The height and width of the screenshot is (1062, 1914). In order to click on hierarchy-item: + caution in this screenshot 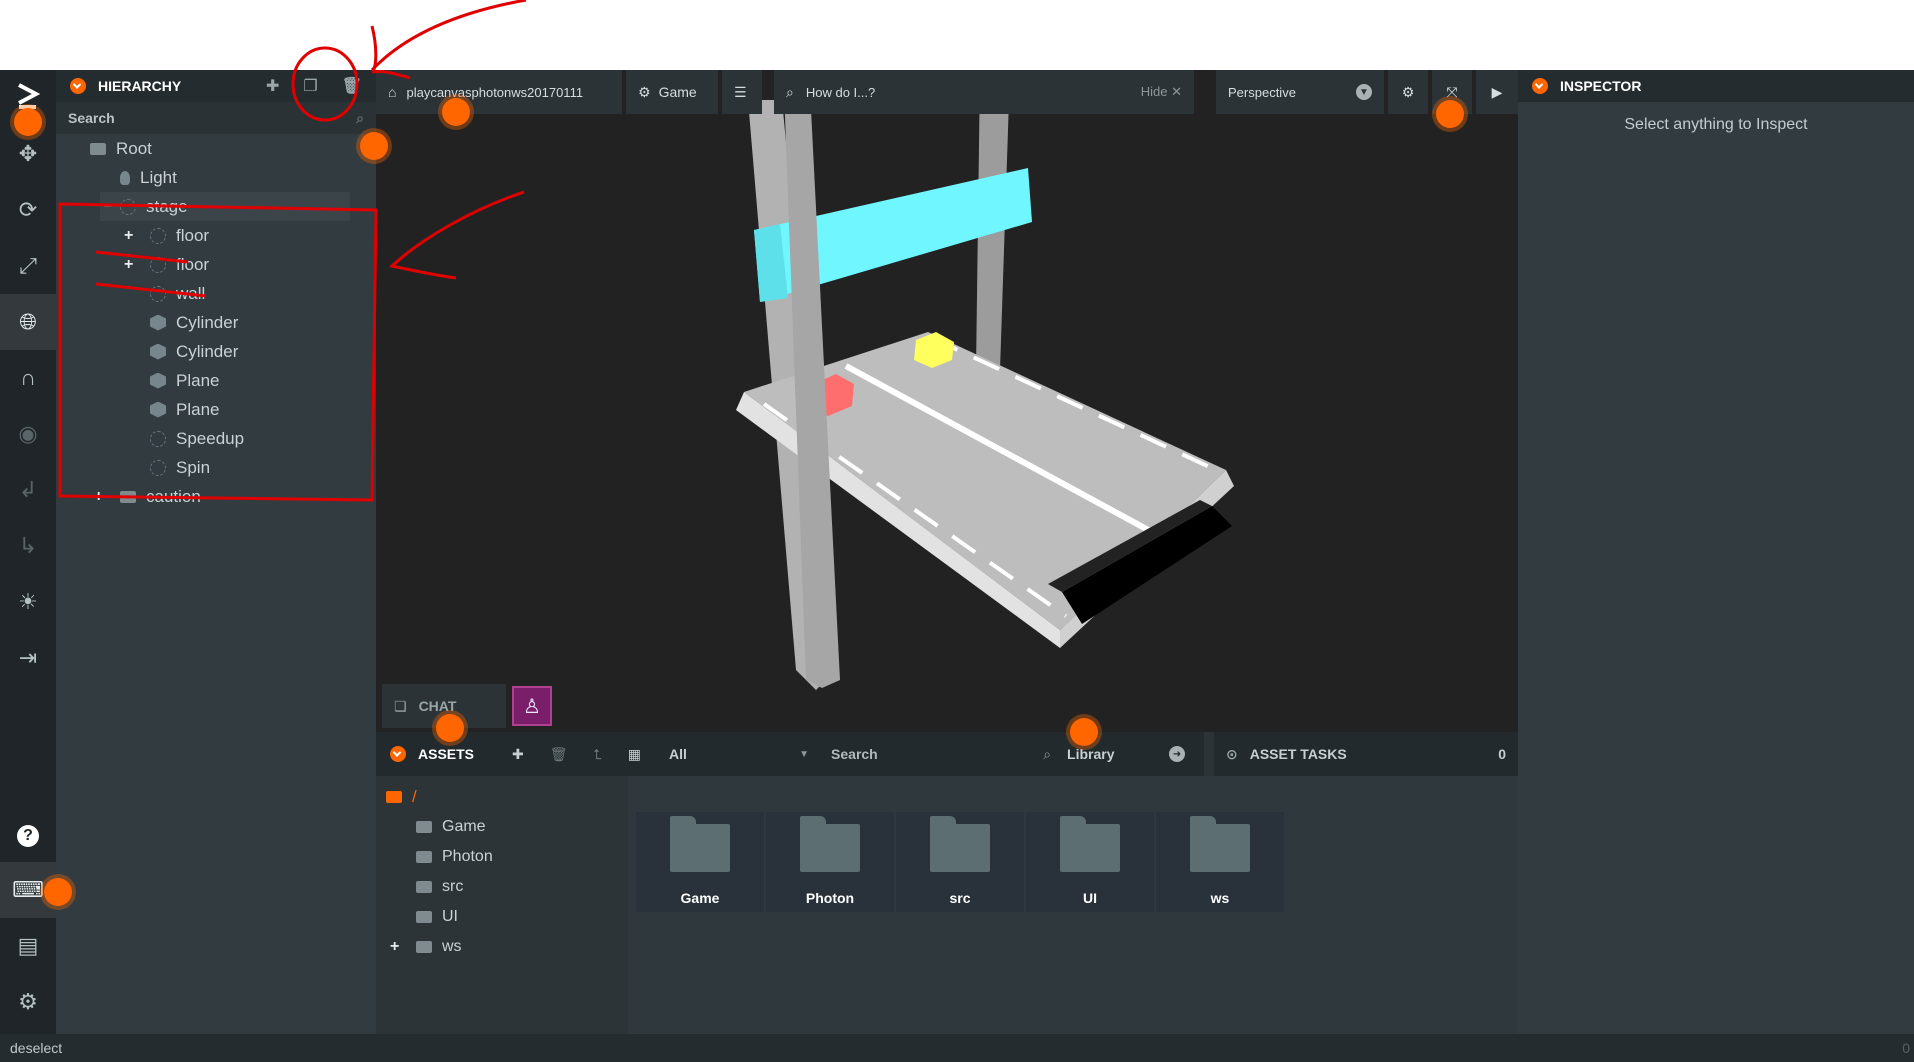, I will do `click(232, 496)`.